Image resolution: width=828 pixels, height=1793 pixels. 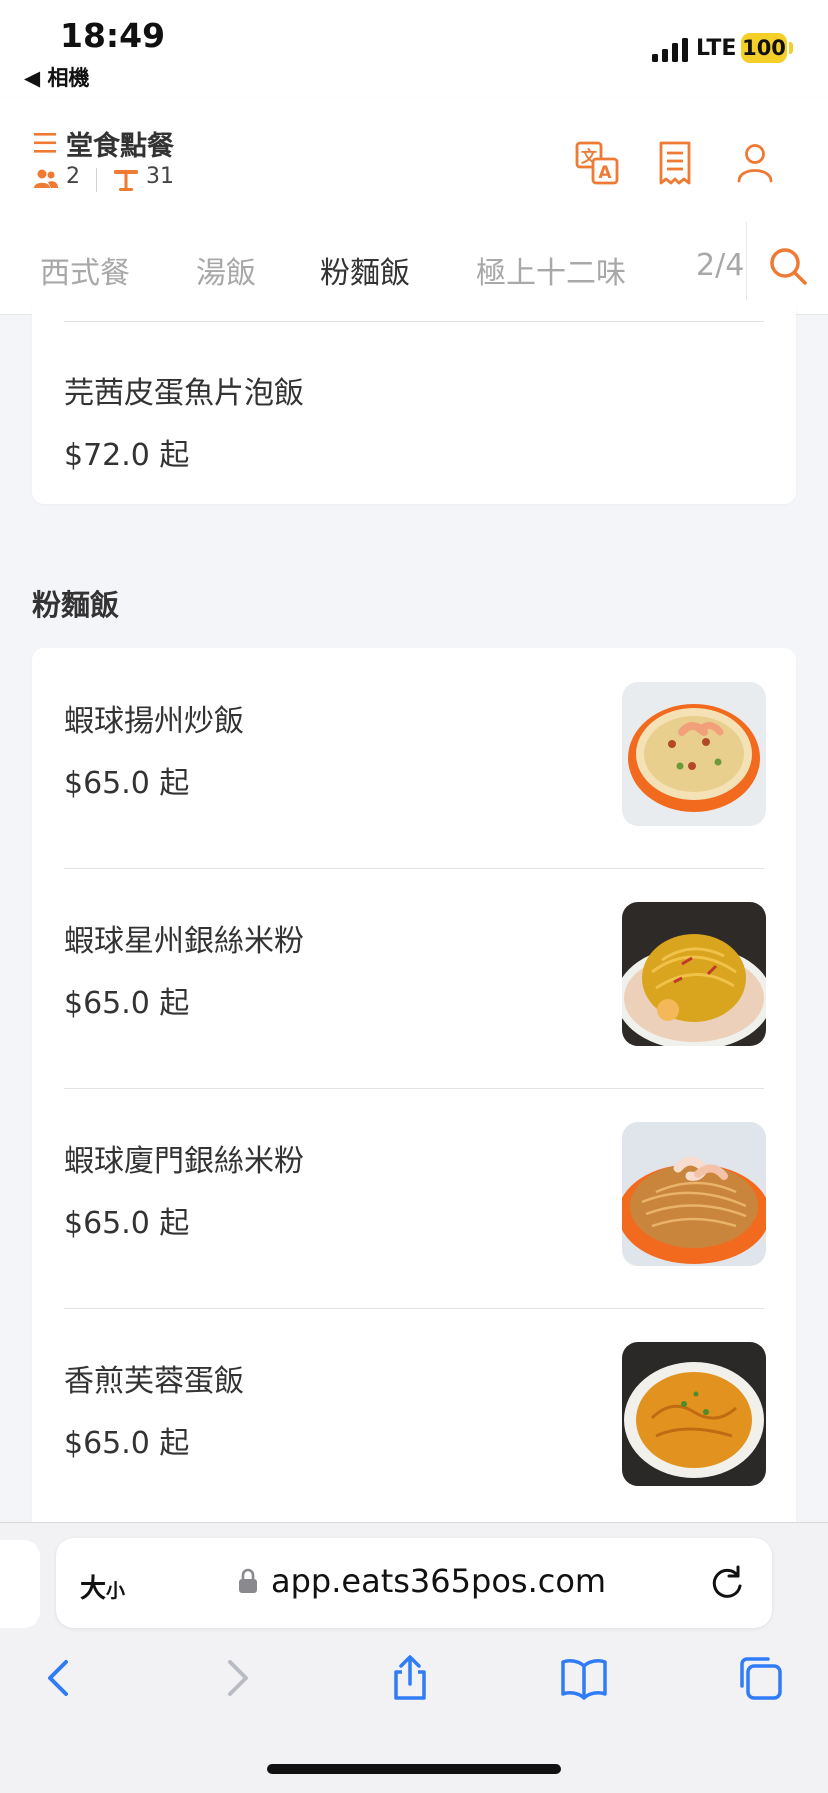 I want to click on lock-icon, so click(x=248, y=1580).